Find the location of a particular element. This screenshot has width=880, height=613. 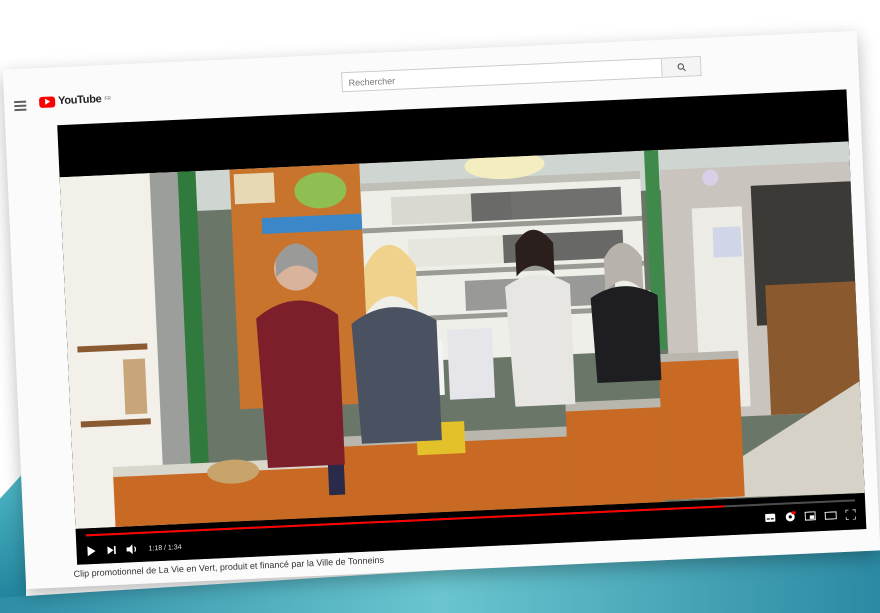

menu-icon is located at coordinates (20, 106).